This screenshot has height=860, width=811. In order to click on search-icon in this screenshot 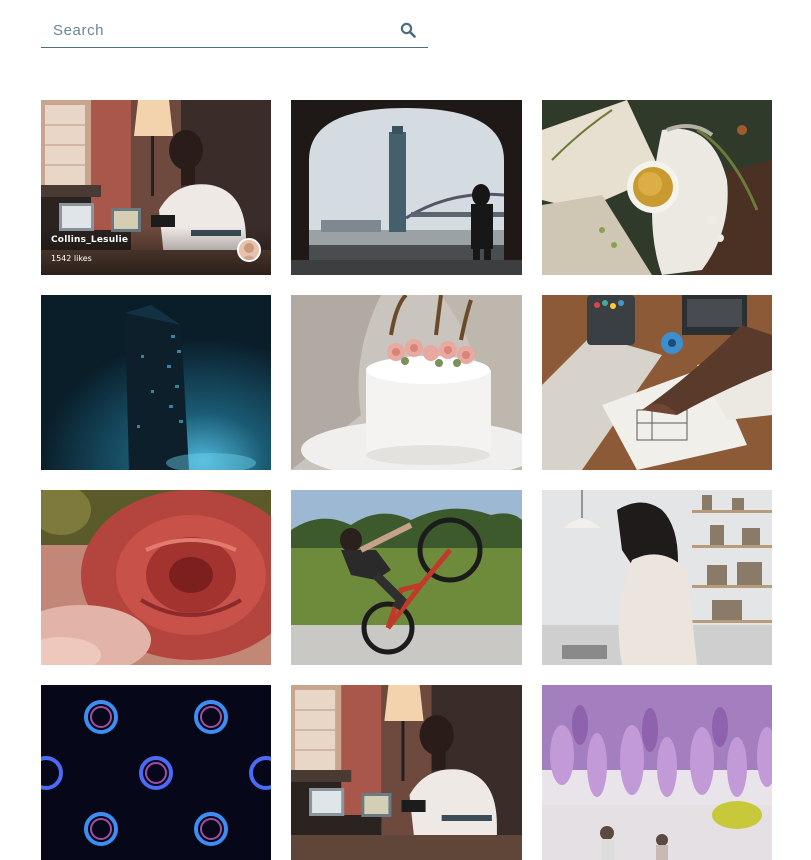, I will do `click(408, 30)`.